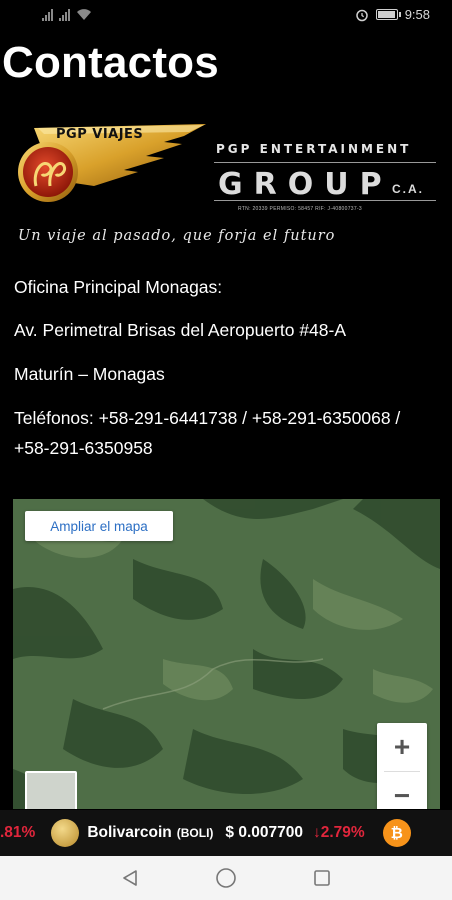 Image resolution: width=452 pixels, height=900 pixels. What do you see at coordinates (396, 833) in the screenshot?
I see `bitcoin-icon: ₿` at bounding box center [396, 833].